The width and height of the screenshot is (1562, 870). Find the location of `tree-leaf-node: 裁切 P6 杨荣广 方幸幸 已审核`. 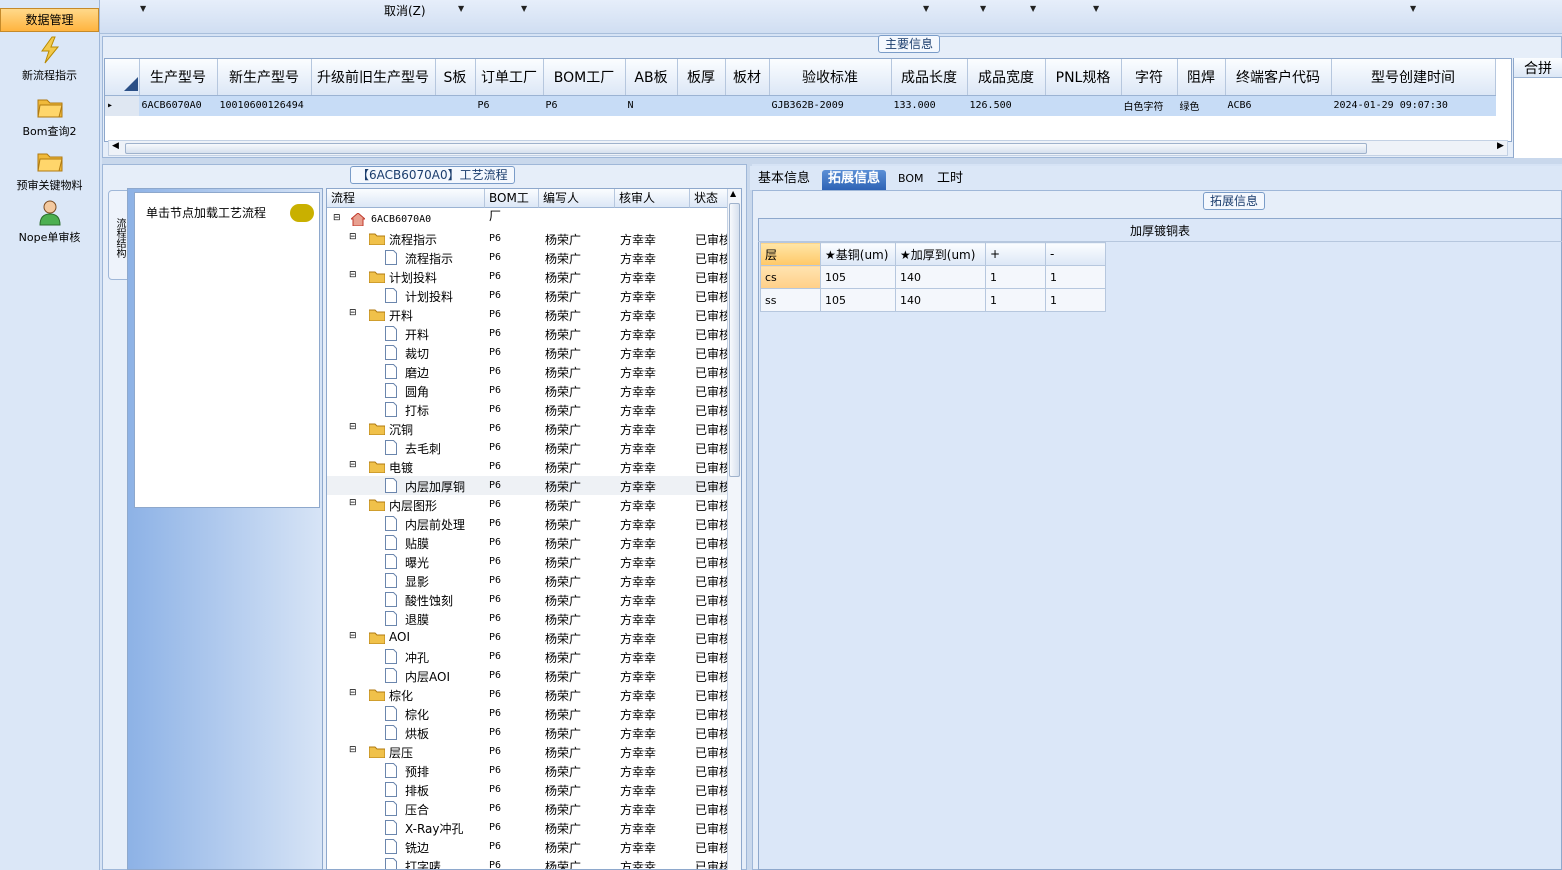

tree-leaf-node: 裁切 P6 杨荣广 方幸幸 已审核 is located at coordinates (528, 352).